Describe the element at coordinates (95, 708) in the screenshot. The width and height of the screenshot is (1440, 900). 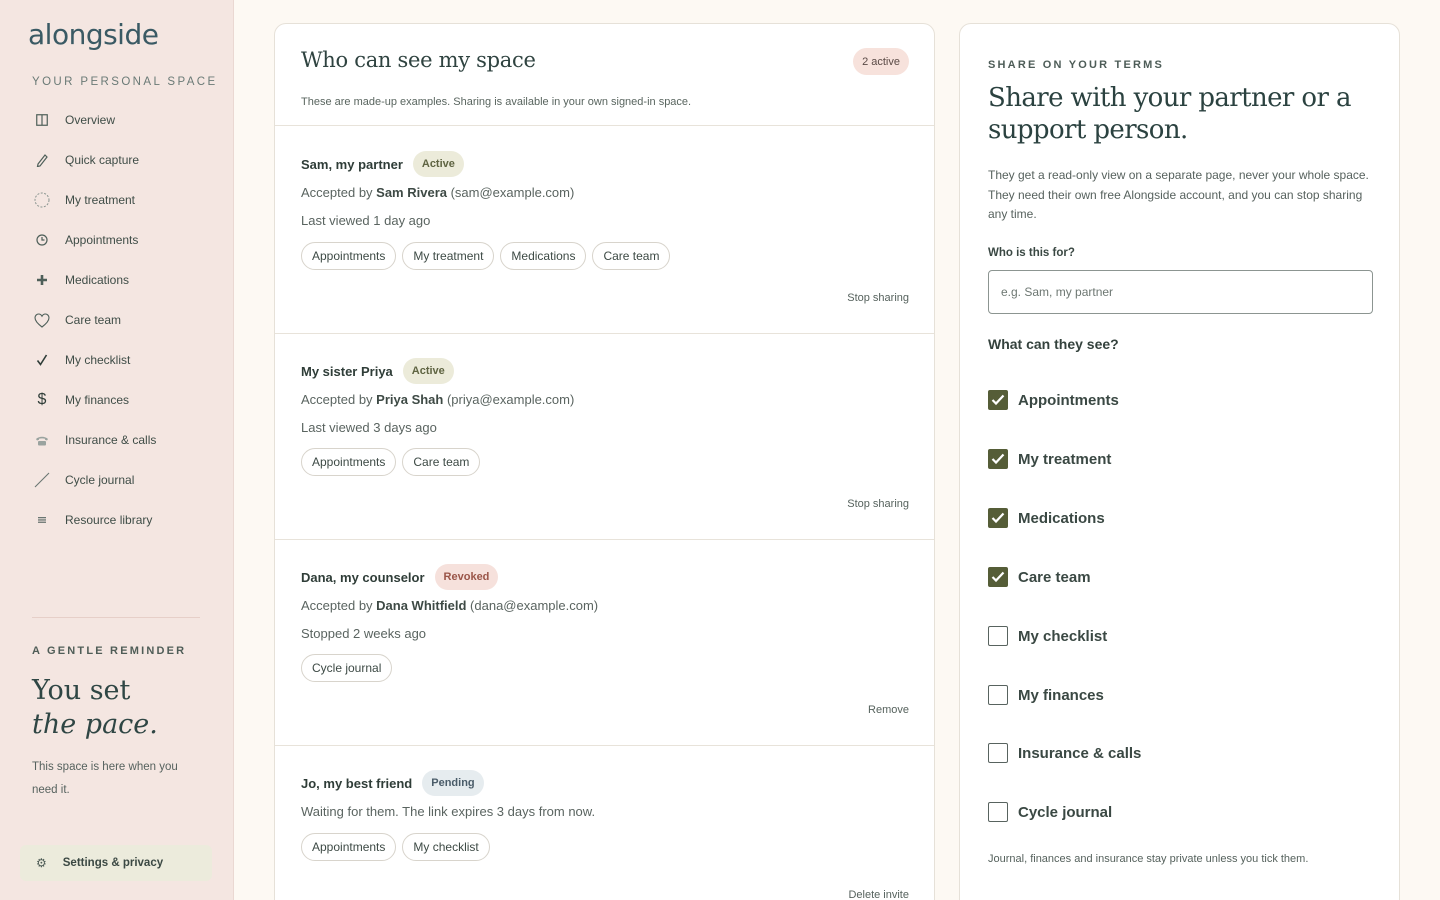
I see `reminder-title: You set the pace.` at that location.